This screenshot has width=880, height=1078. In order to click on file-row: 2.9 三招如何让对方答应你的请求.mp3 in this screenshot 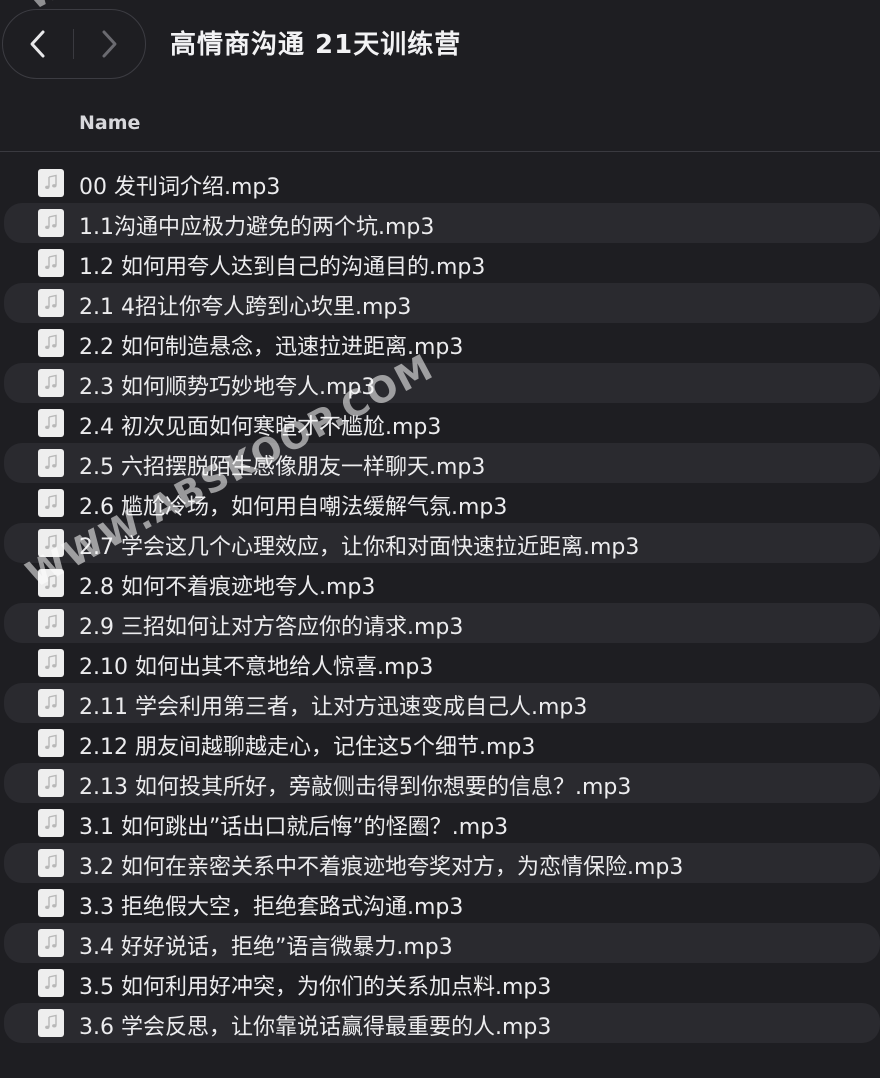, I will do `click(442, 623)`.